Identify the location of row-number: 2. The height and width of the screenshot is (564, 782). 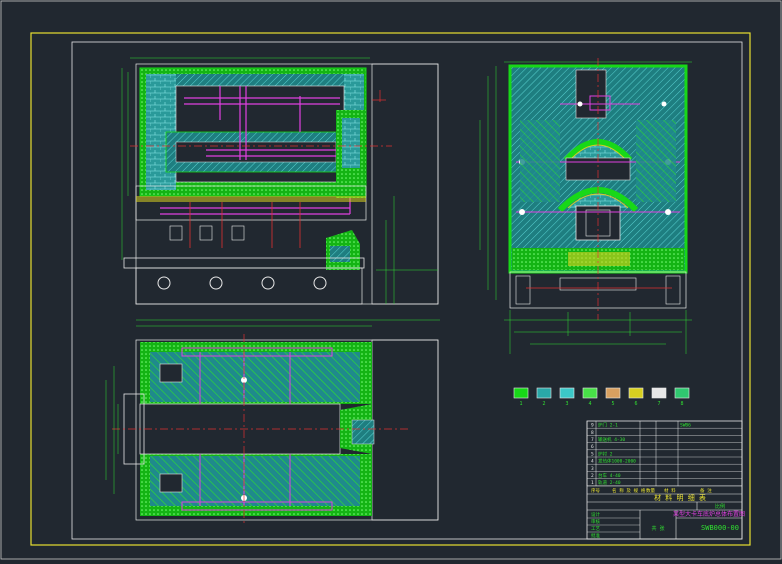
(592, 476).